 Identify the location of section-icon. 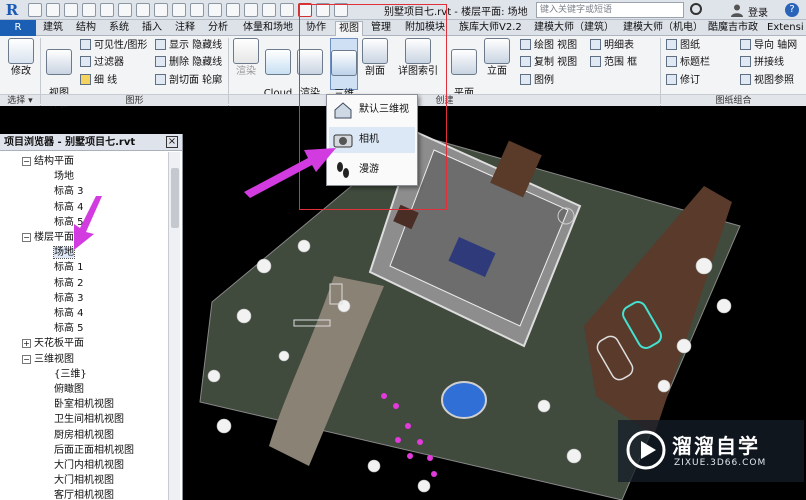
(233, 10).